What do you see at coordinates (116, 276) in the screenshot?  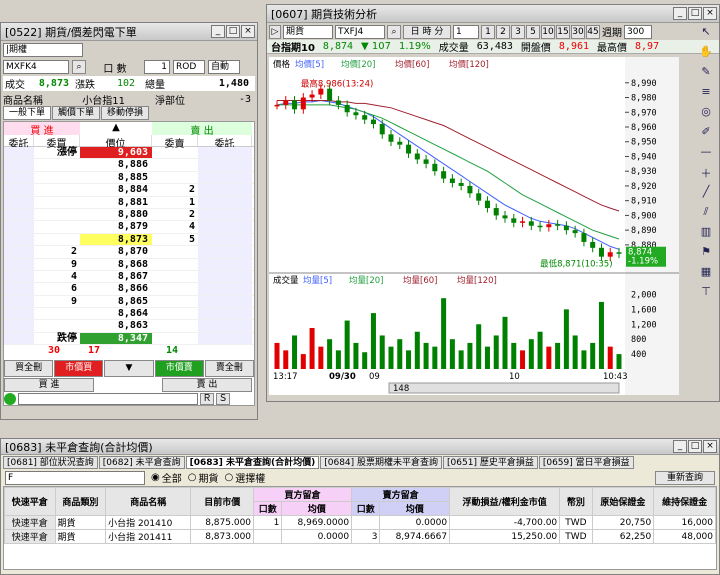 I see `price-cell: 8,867` at bounding box center [116, 276].